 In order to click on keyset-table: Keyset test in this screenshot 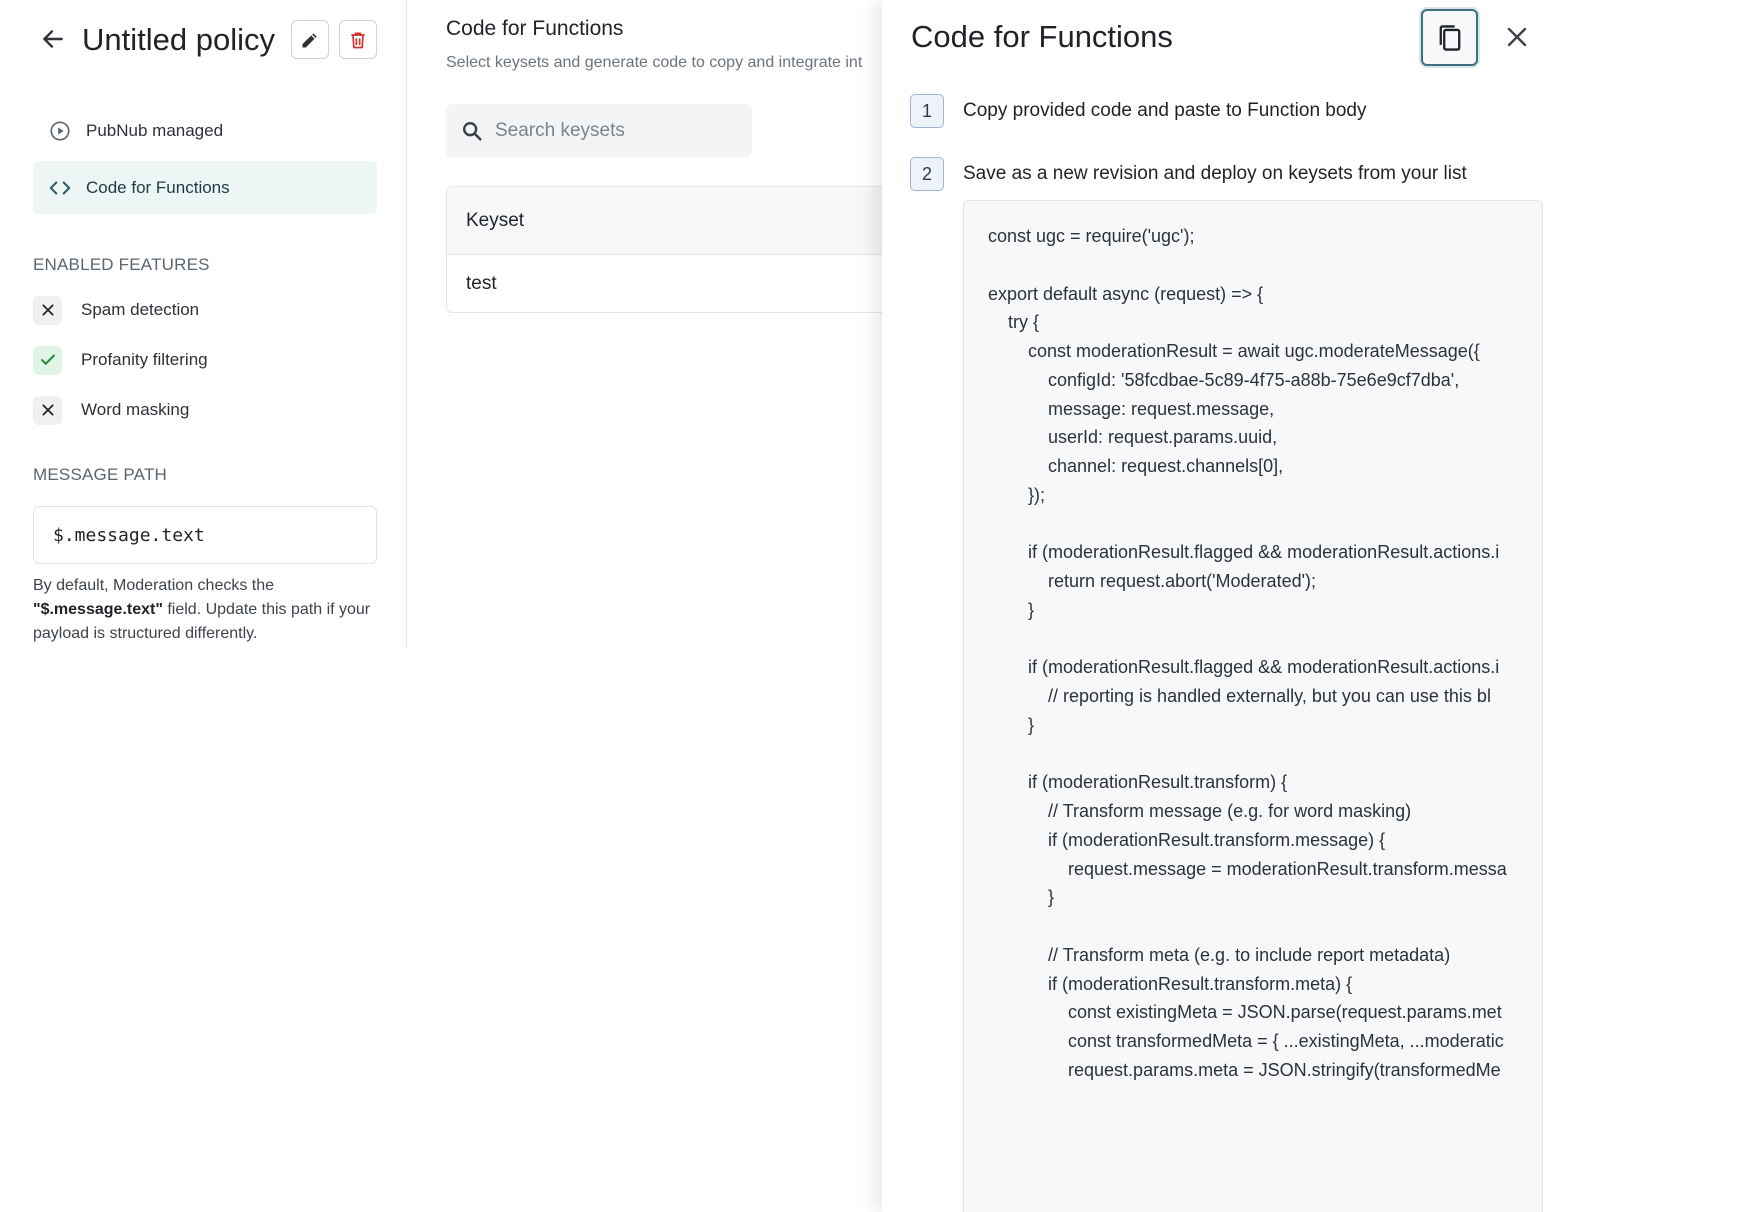, I will do `click(676, 249)`.